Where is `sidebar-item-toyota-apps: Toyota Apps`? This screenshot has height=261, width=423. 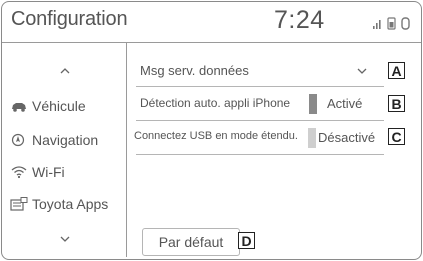 sidebar-item-toyota-apps: Toyota Apps is located at coordinates (59, 204).